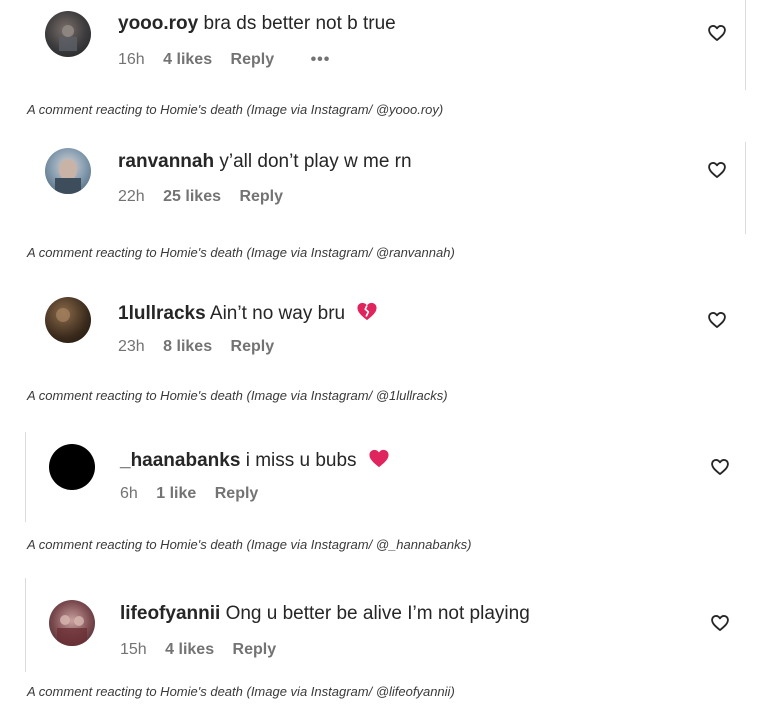 Image resolution: width=765 pixels, height=711 pixels. What do you see at coordinates (170, 613) in the screenshot?
I see `username: lifeofyannii` at bounding box center [170, 613].